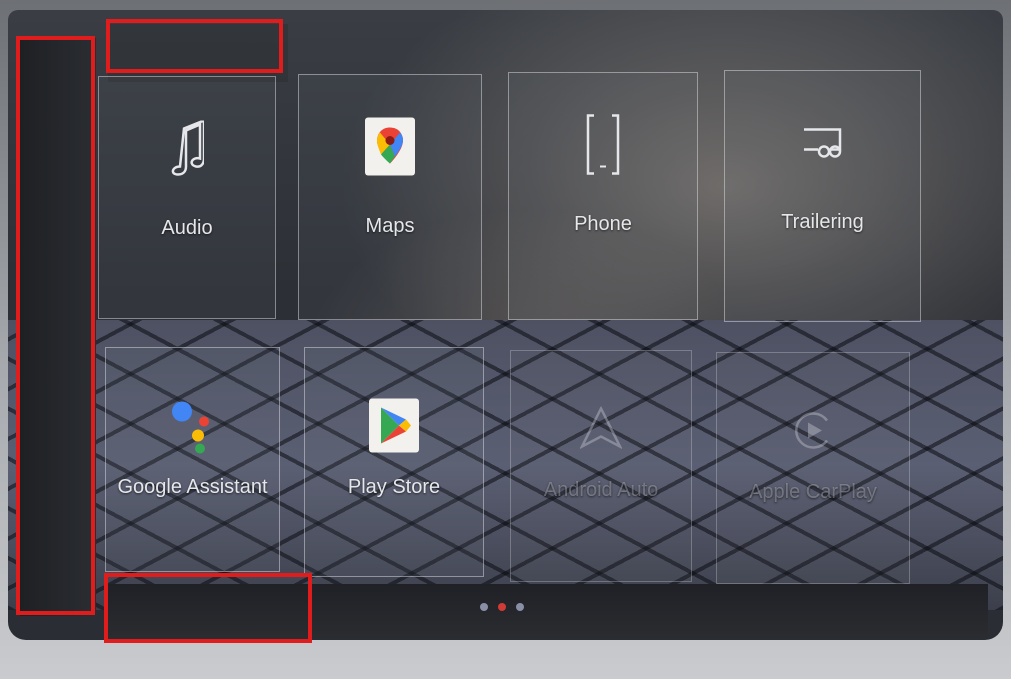 This screenshot has width=1011, height=679. I want to click on music-note-icon, so click(188, 150).